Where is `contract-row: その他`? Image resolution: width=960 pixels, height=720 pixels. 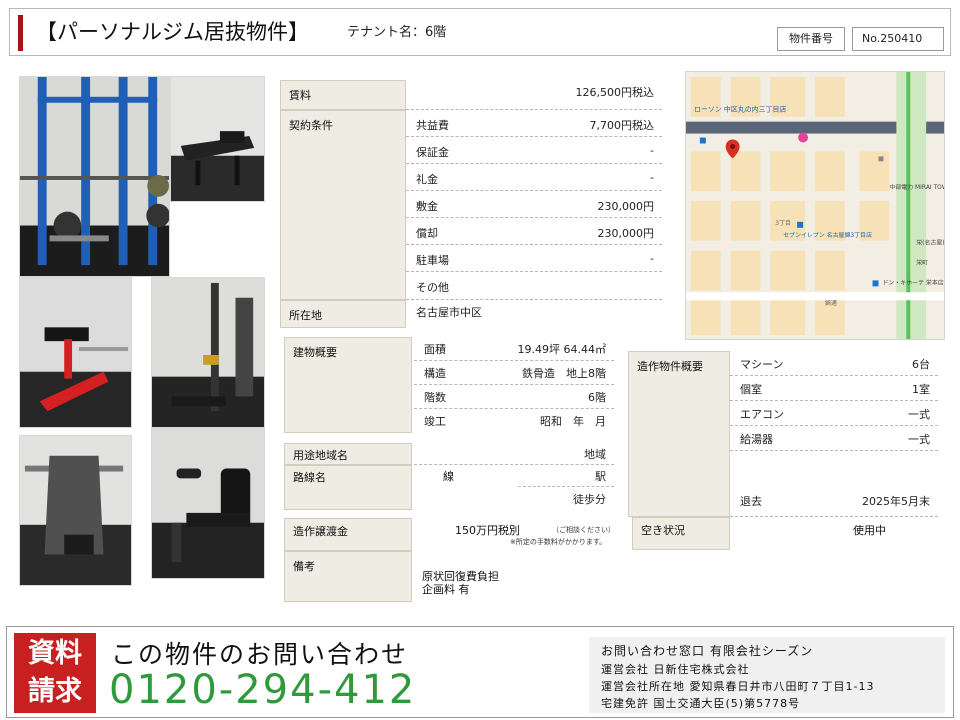
contract-row: その他 is located at coordinates (534, 286).